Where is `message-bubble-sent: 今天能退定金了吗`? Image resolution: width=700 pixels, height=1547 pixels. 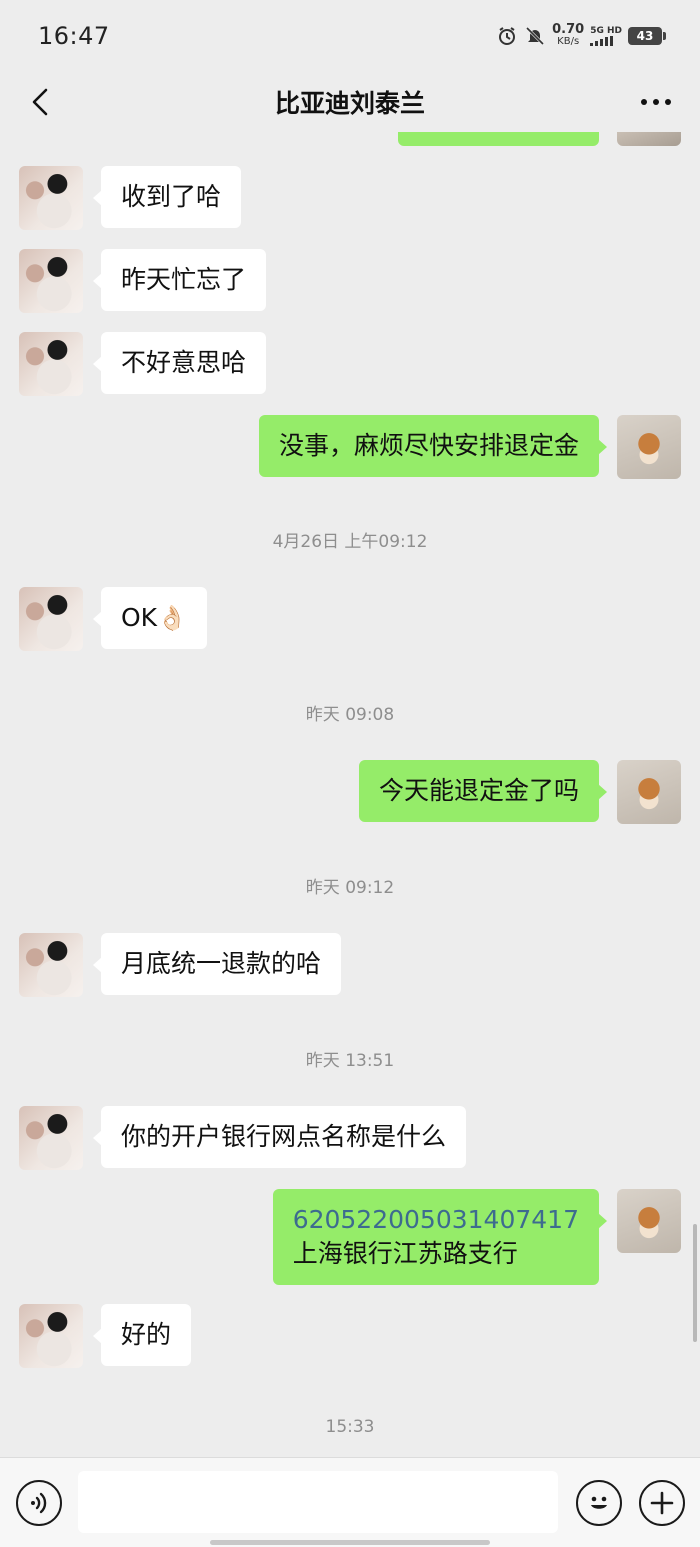
message-bubble-sent: 今天能退定金了吗 is located at coordinates (483, 791).